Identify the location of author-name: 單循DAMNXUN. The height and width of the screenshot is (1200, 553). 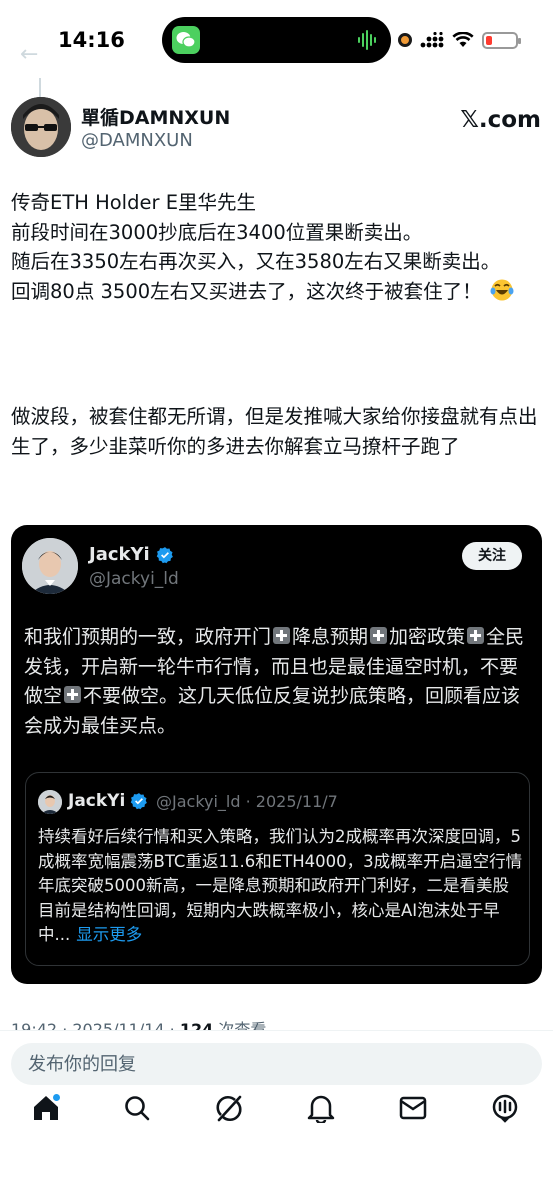
(155, 116).